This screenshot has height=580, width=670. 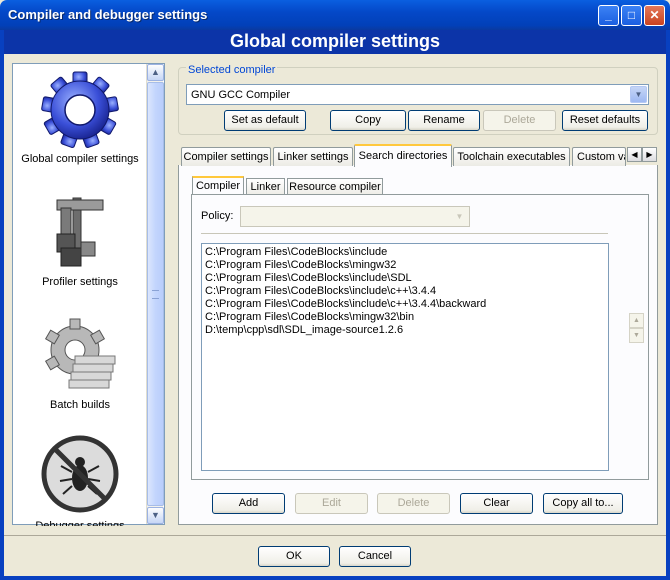 I want to click on gear-icon, so click(x=80, y=110).